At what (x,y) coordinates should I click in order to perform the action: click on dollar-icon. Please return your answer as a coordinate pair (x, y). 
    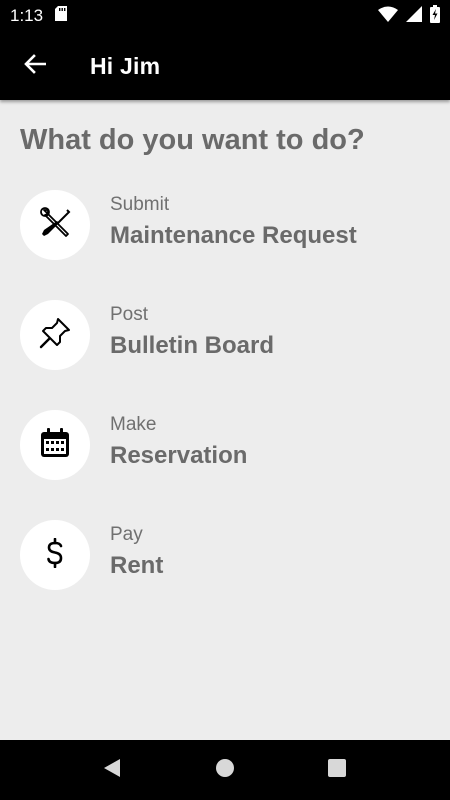
    Looking at the image, I should click on (55, 555).